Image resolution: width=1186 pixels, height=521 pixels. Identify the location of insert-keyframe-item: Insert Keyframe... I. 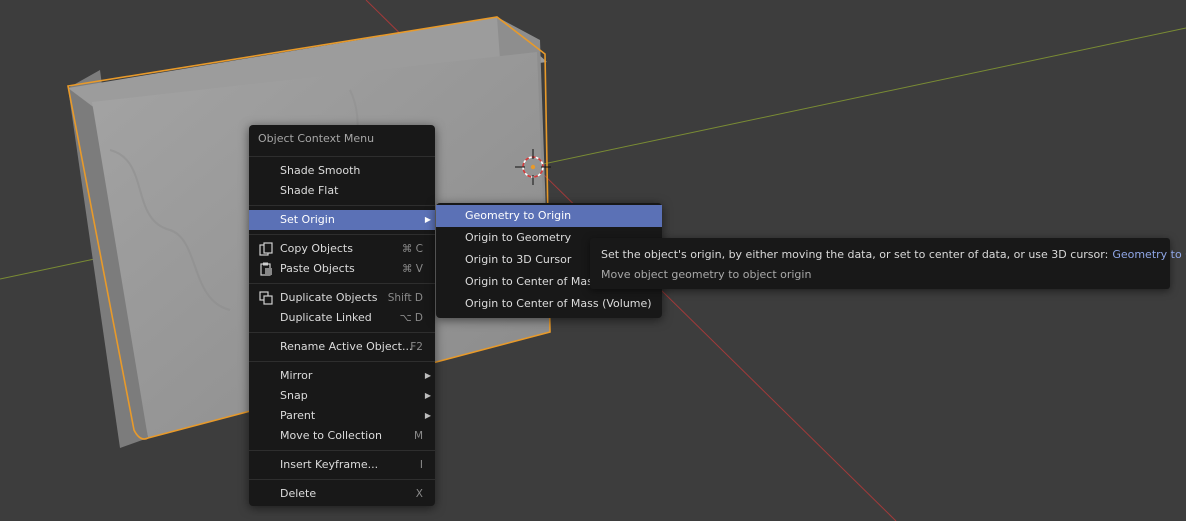
(342, 465).